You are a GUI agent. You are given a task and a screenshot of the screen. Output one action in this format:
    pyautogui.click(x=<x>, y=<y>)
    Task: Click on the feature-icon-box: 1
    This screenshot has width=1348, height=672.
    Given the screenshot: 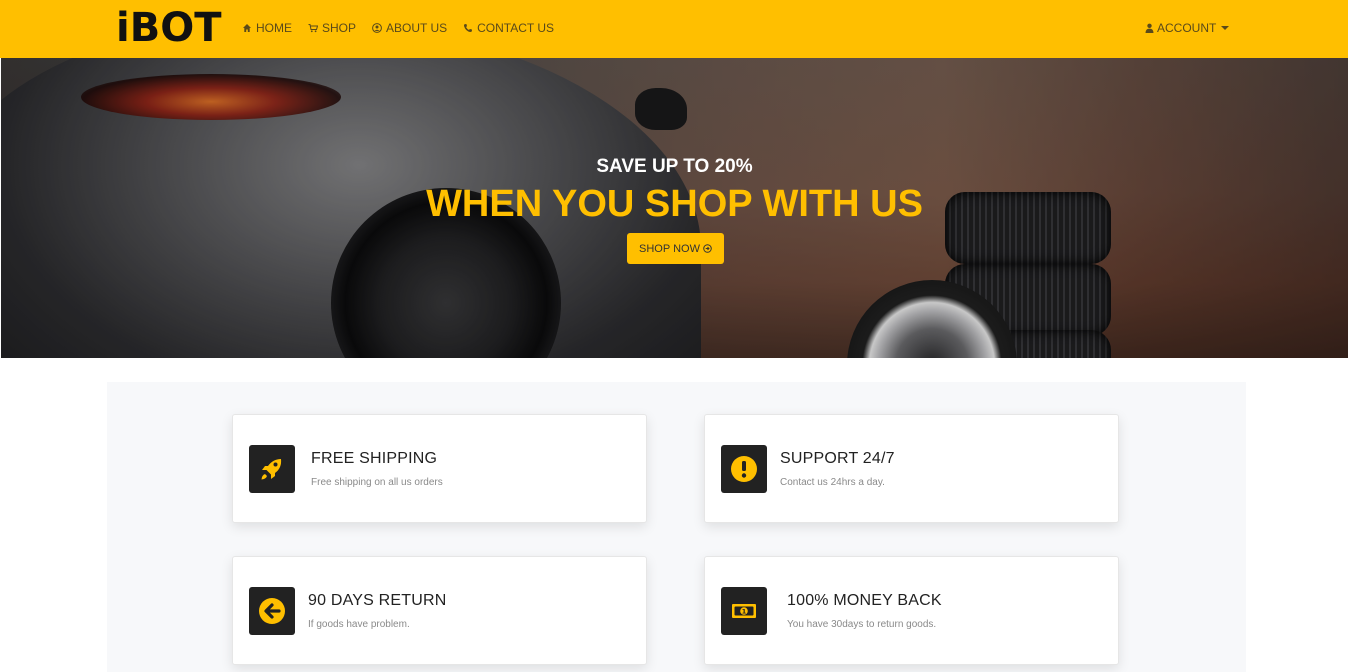 What is the action you would take?
    pyautogui.click(x=744, y=611)
    